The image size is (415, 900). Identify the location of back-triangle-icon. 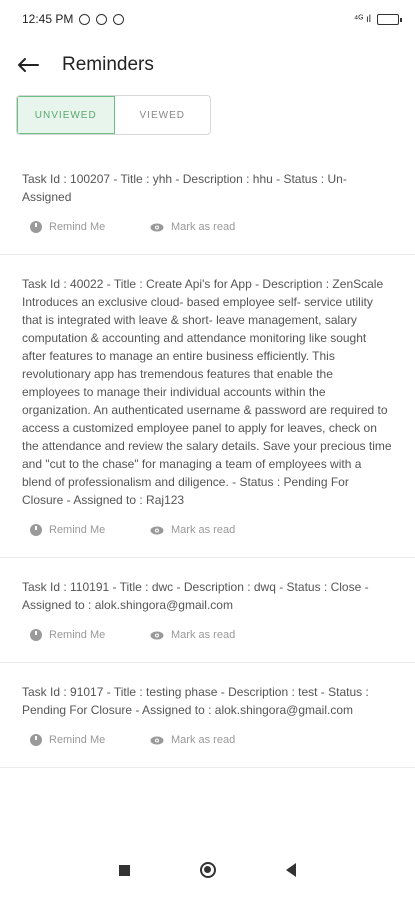
(291, 870).